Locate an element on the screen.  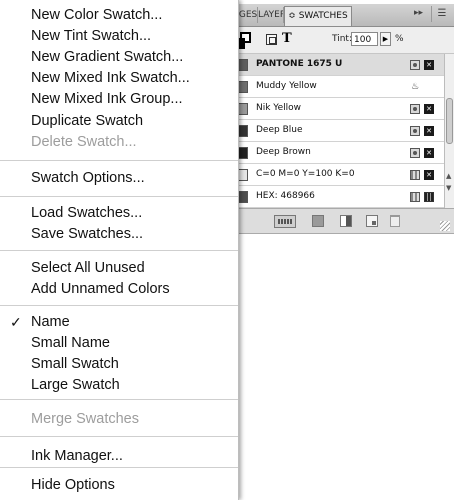
trash-icon is located at coordinates (395, 221).